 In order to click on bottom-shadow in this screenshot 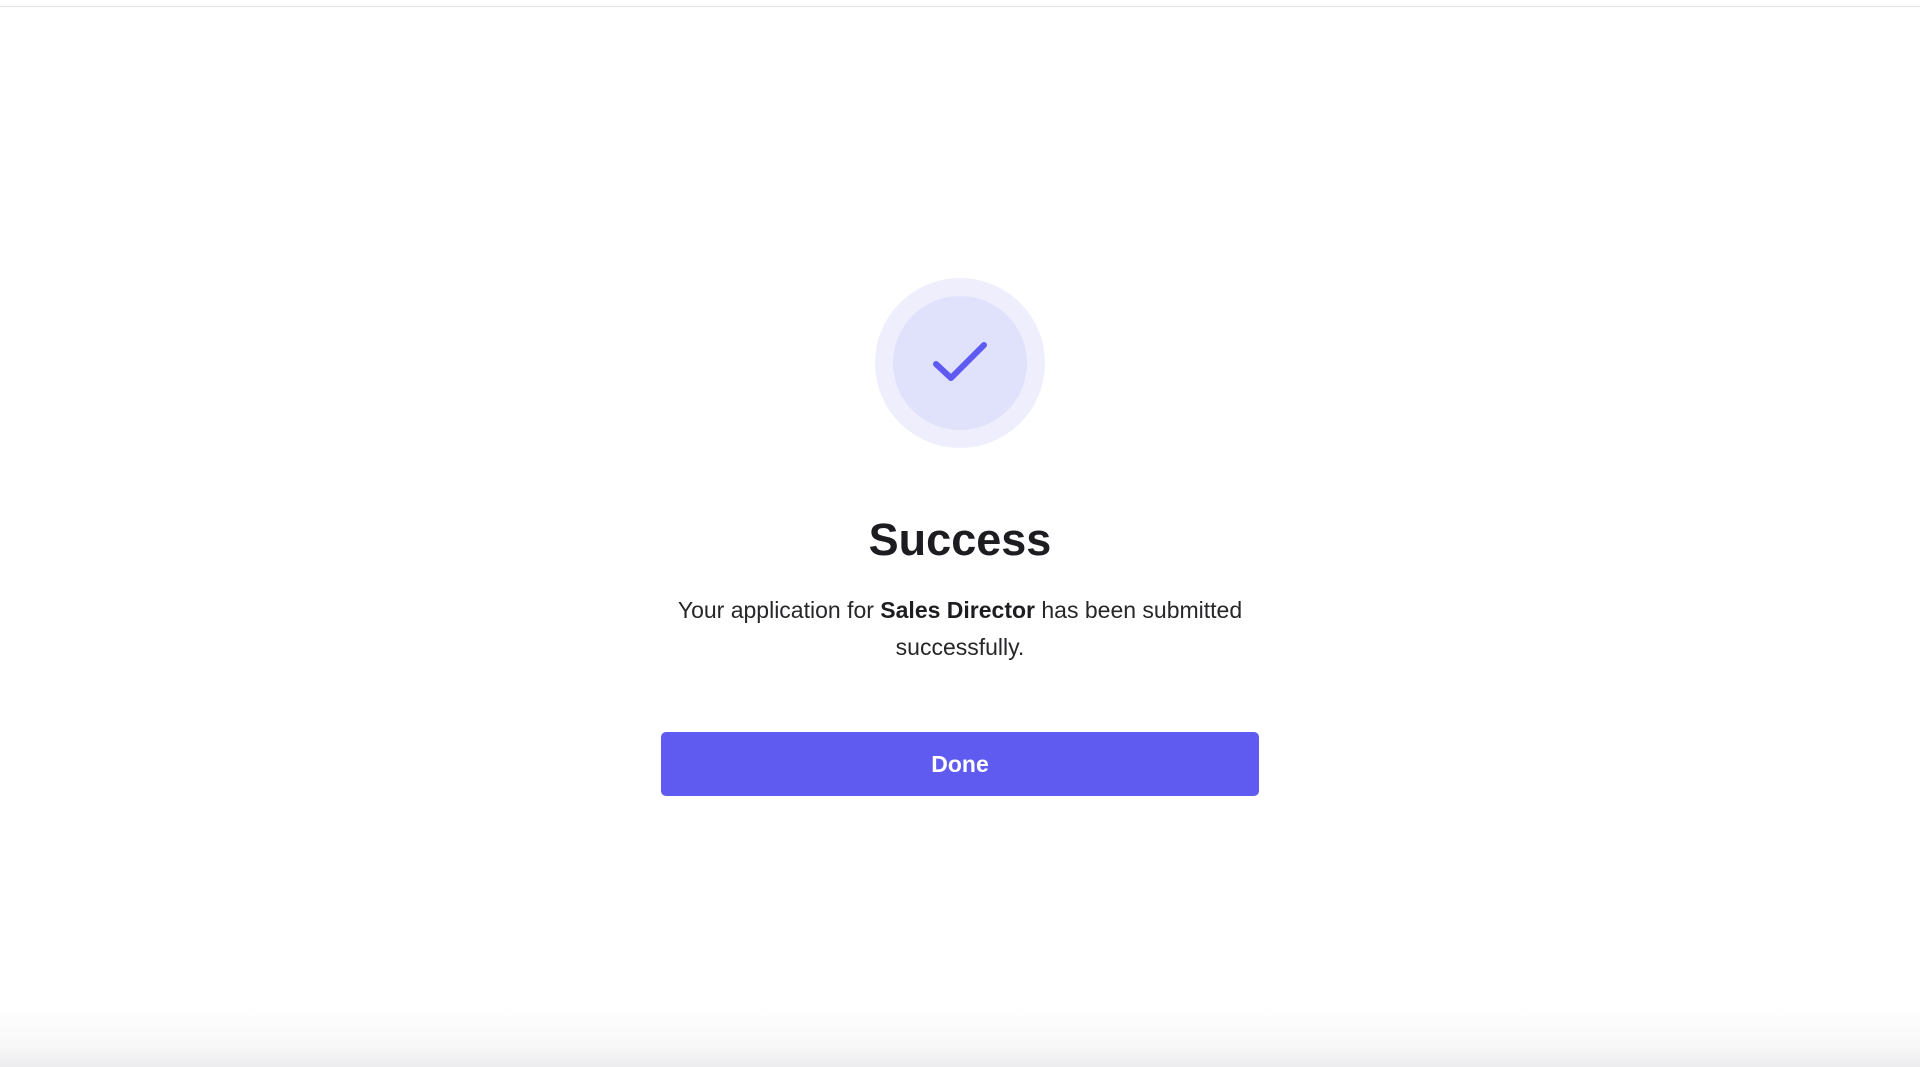, I will do `click(960, 1036)`.